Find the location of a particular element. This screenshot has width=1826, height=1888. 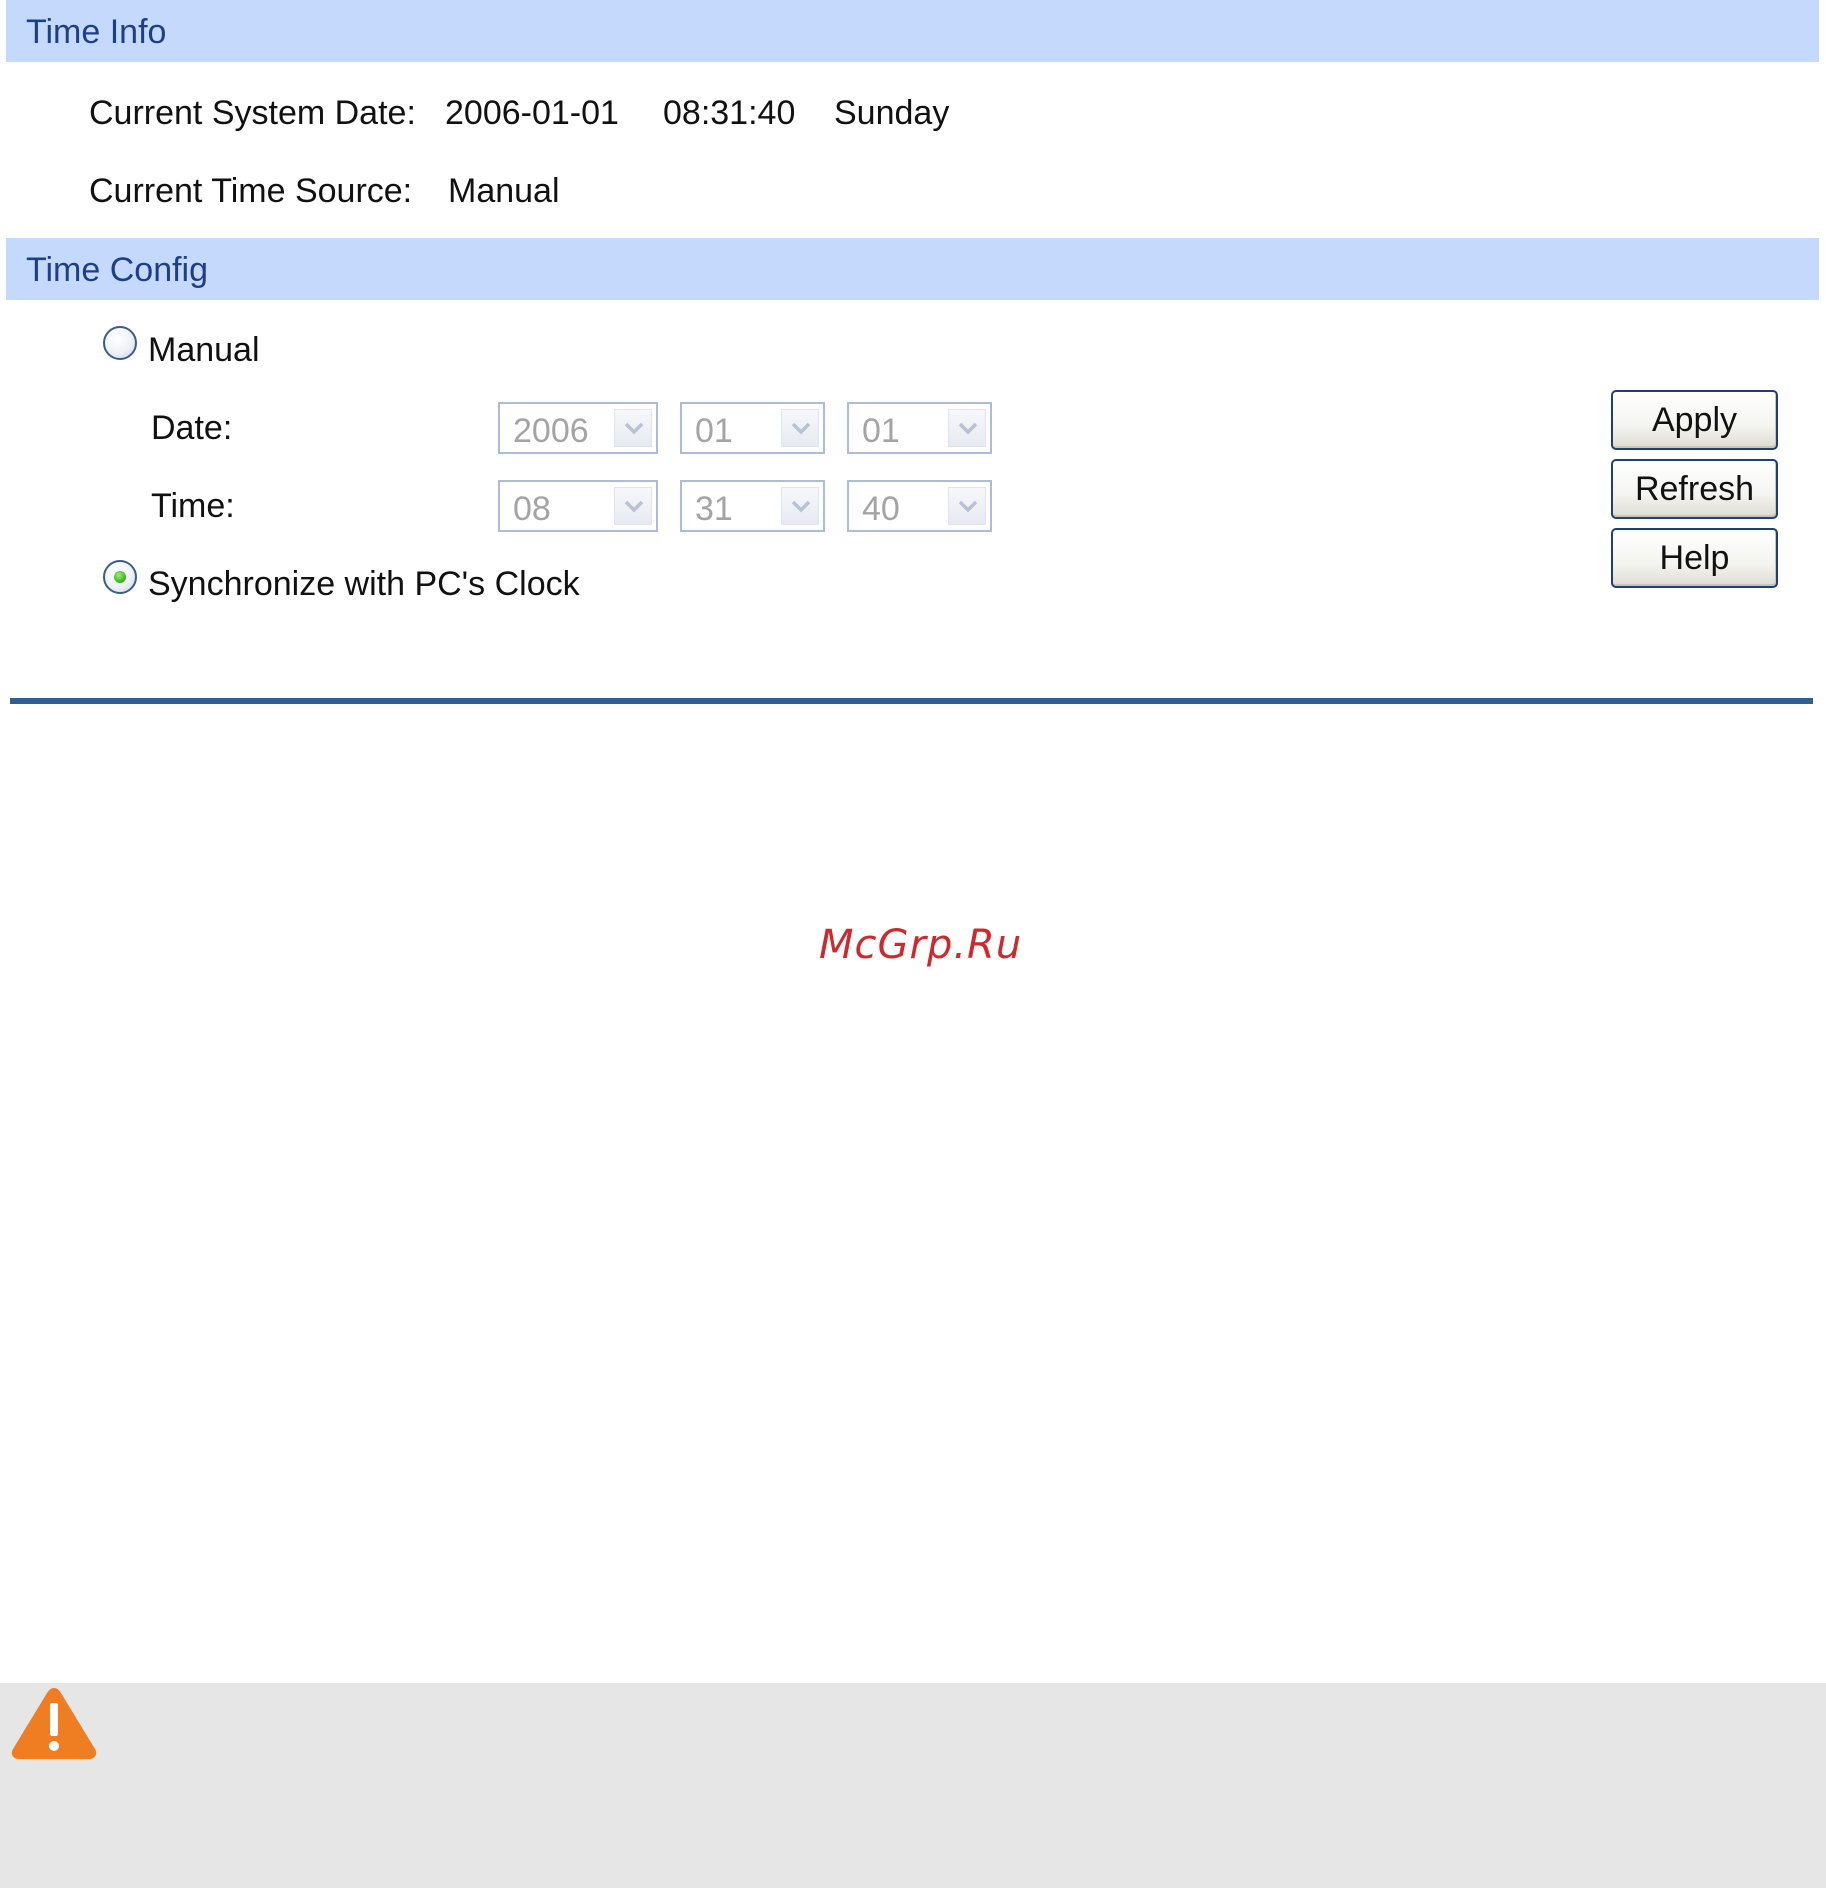

refresh-button: Refresh is located at coordinates (1694, 489).